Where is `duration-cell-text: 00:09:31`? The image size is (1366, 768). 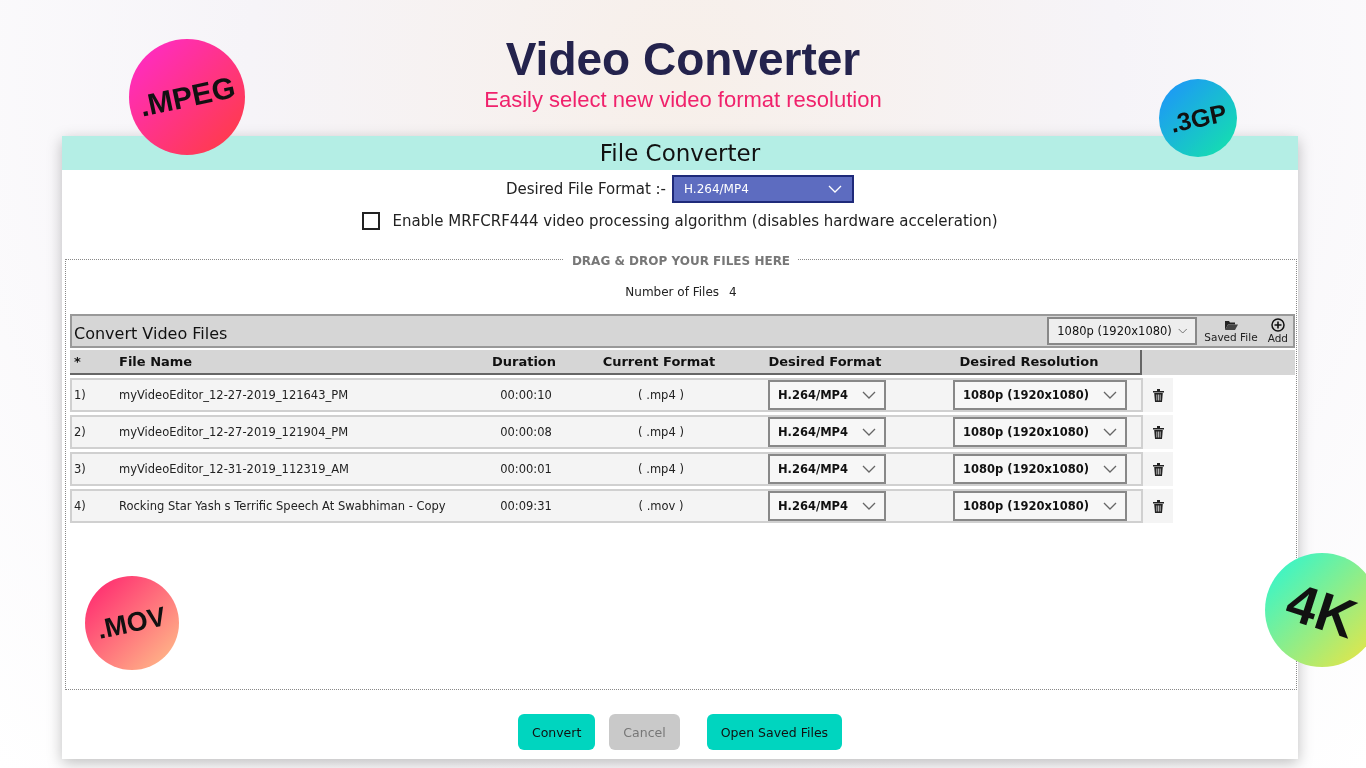
duration-cell-text: 00:09:31 is located at coordinates (526, 506).